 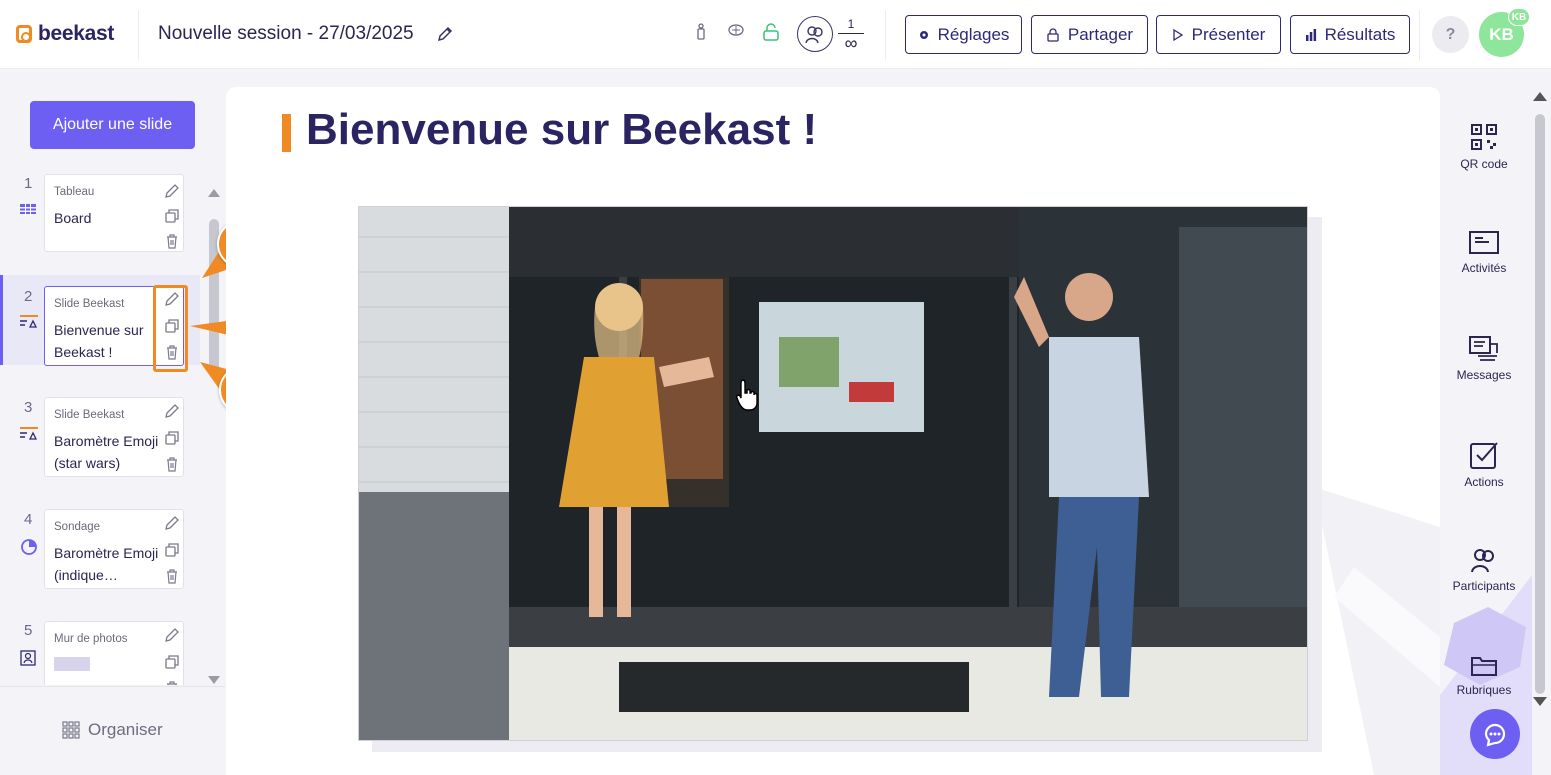 I want to click on hand-raise-icon, so click(x=701, y=34).